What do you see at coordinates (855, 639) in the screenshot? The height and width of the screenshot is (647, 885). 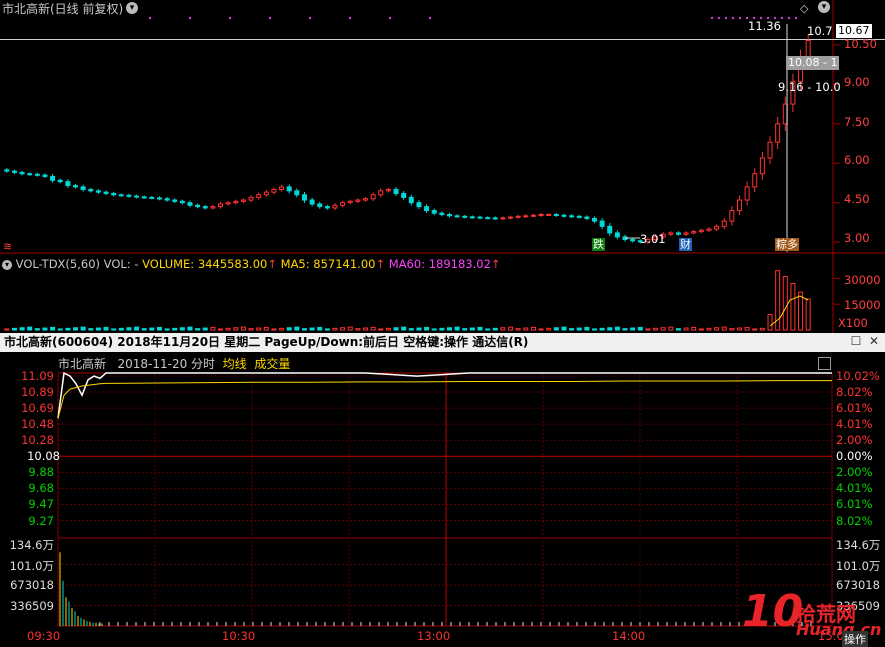 I see `action-label: 操作` at bounding box center [855, 639].